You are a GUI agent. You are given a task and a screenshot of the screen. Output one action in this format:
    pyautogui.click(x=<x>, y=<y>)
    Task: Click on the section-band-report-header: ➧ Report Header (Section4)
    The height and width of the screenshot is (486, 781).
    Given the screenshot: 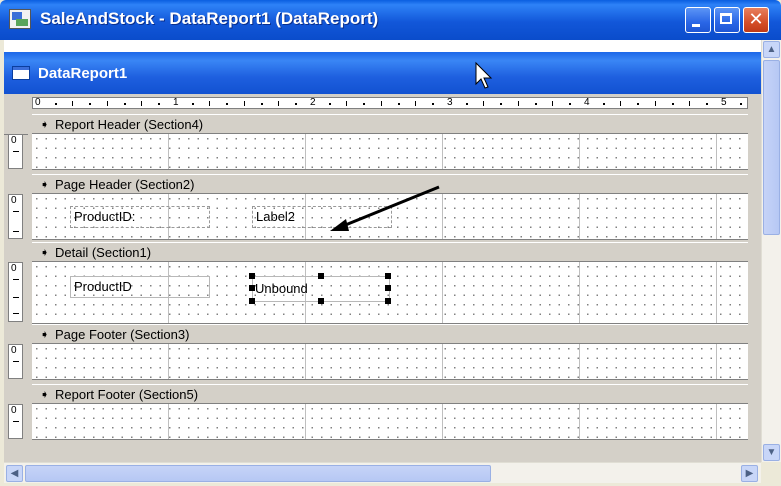 What is the action you would take?
    pyautogui.click(x=390, y=124)
    